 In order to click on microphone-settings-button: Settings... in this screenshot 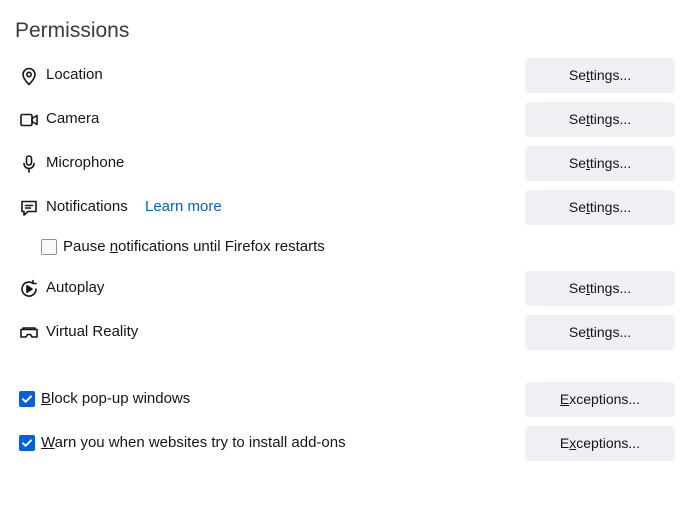, I will do `click(600, 163)`.